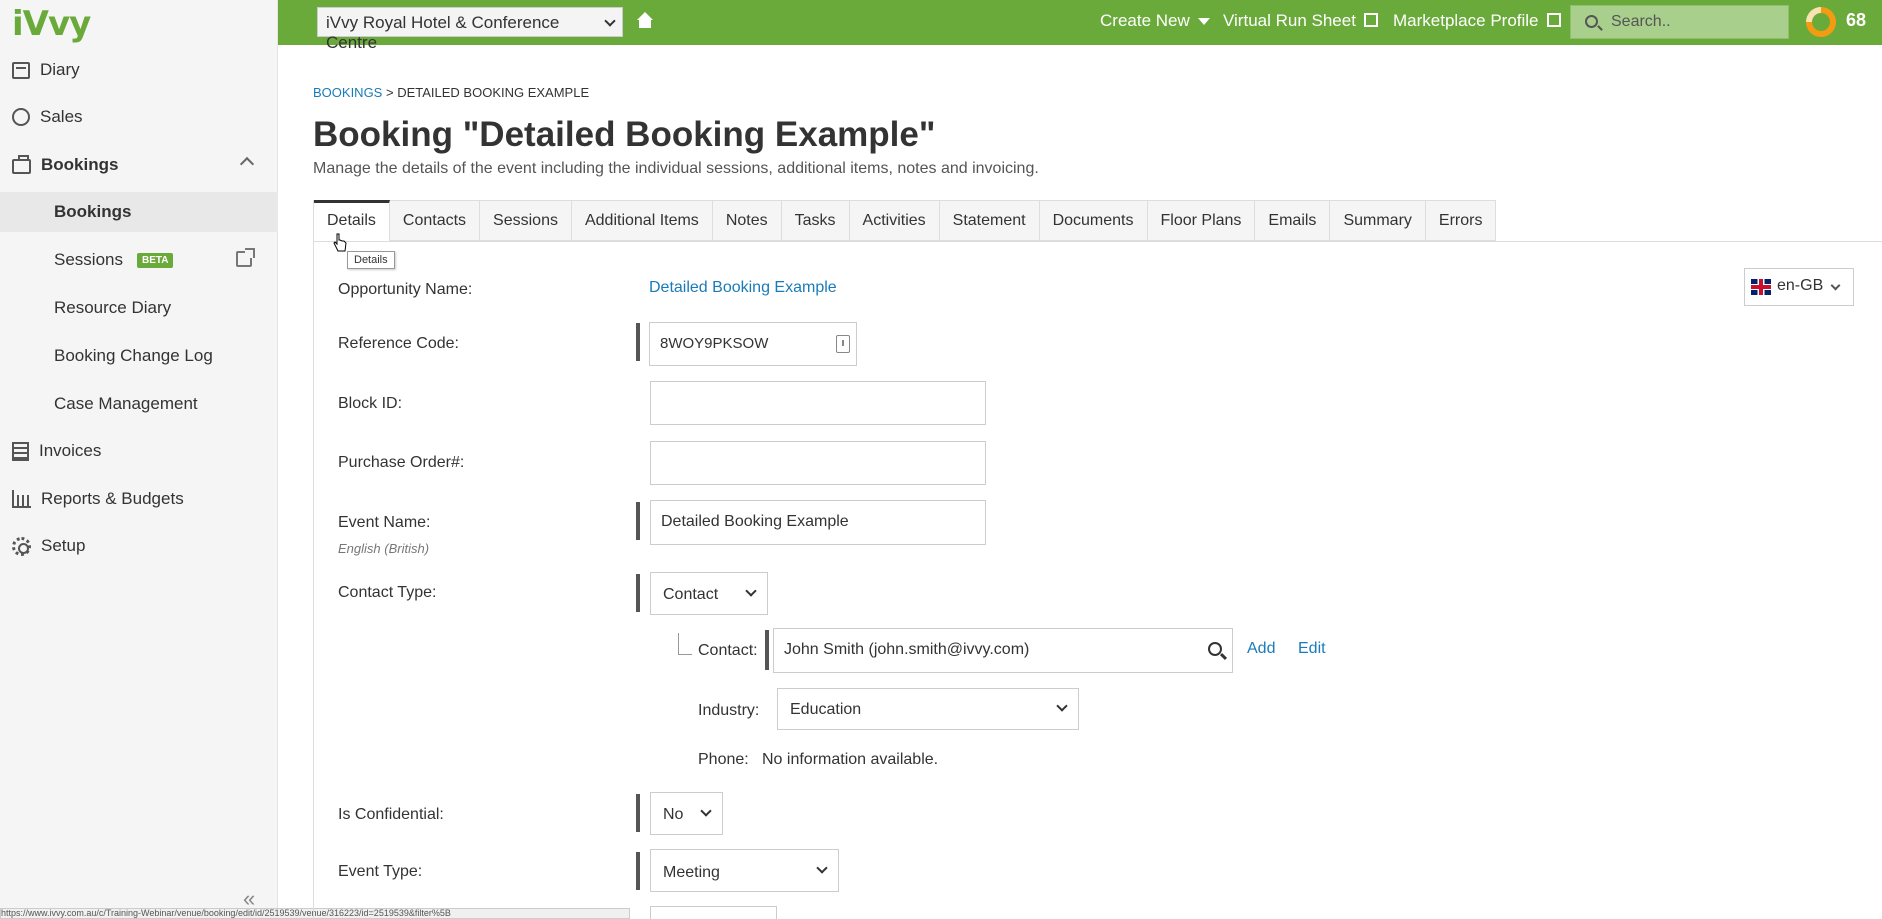 The height and width of the screenshot is (919, 1882). I want to click on tab-notes: Notes, so click(747, 221).